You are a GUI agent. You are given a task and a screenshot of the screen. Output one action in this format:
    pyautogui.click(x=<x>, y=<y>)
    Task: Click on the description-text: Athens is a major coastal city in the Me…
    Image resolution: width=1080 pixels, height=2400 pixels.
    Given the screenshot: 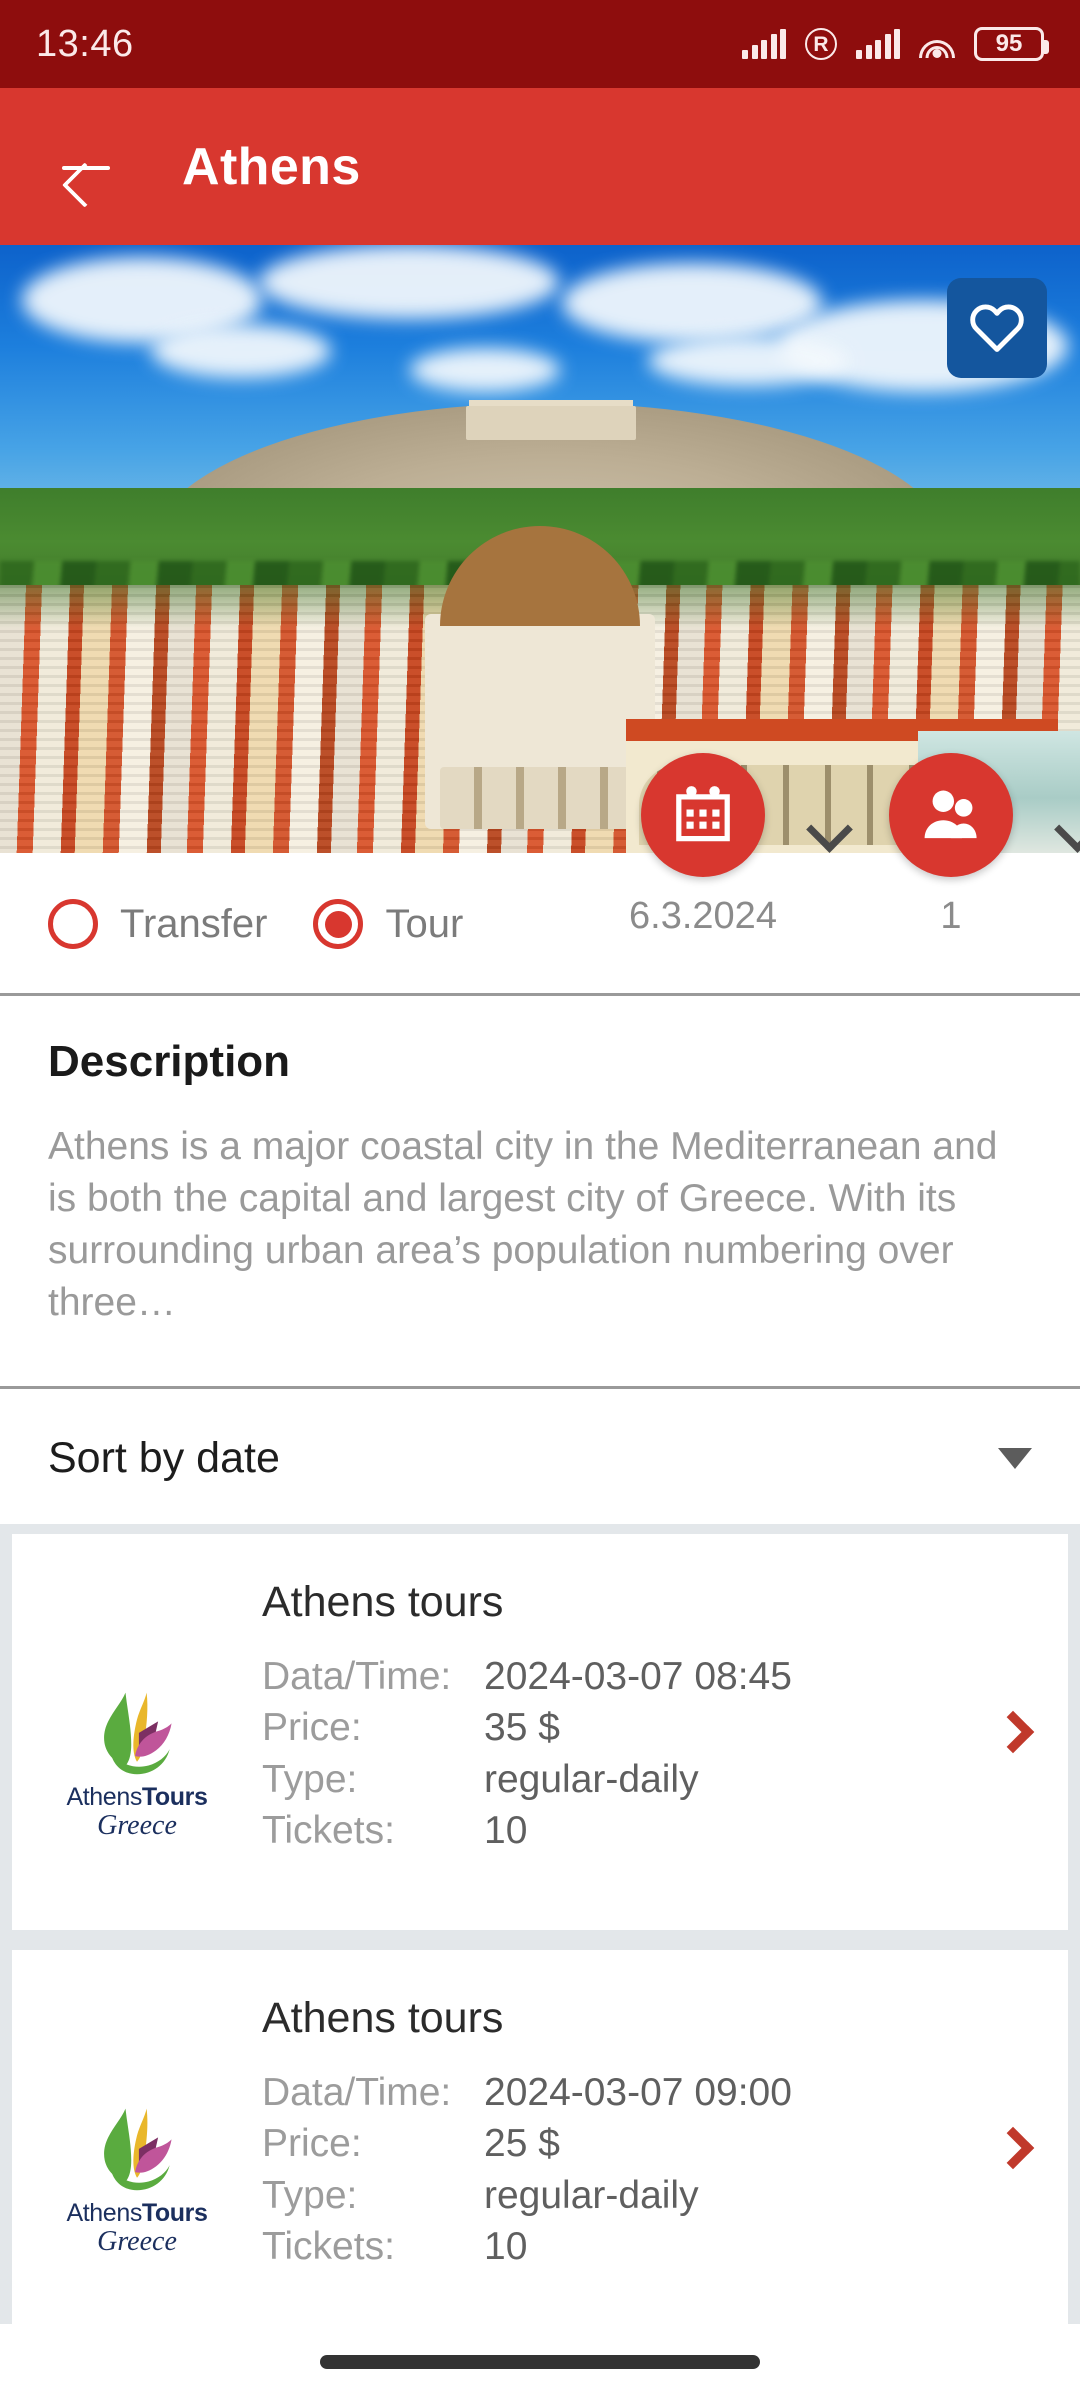 What is the action you would take?
    pyautogui.click(x=523, y=1224)
    